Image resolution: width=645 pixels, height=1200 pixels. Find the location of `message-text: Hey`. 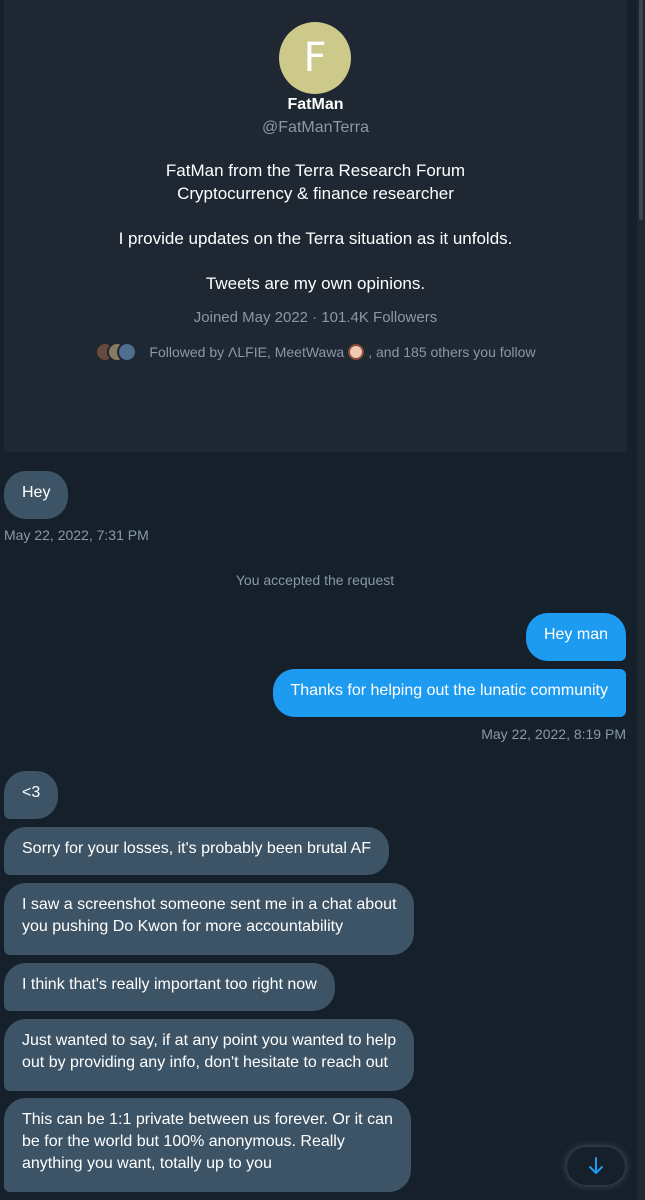

message-text: Hey is located at coordinates (36, 492).